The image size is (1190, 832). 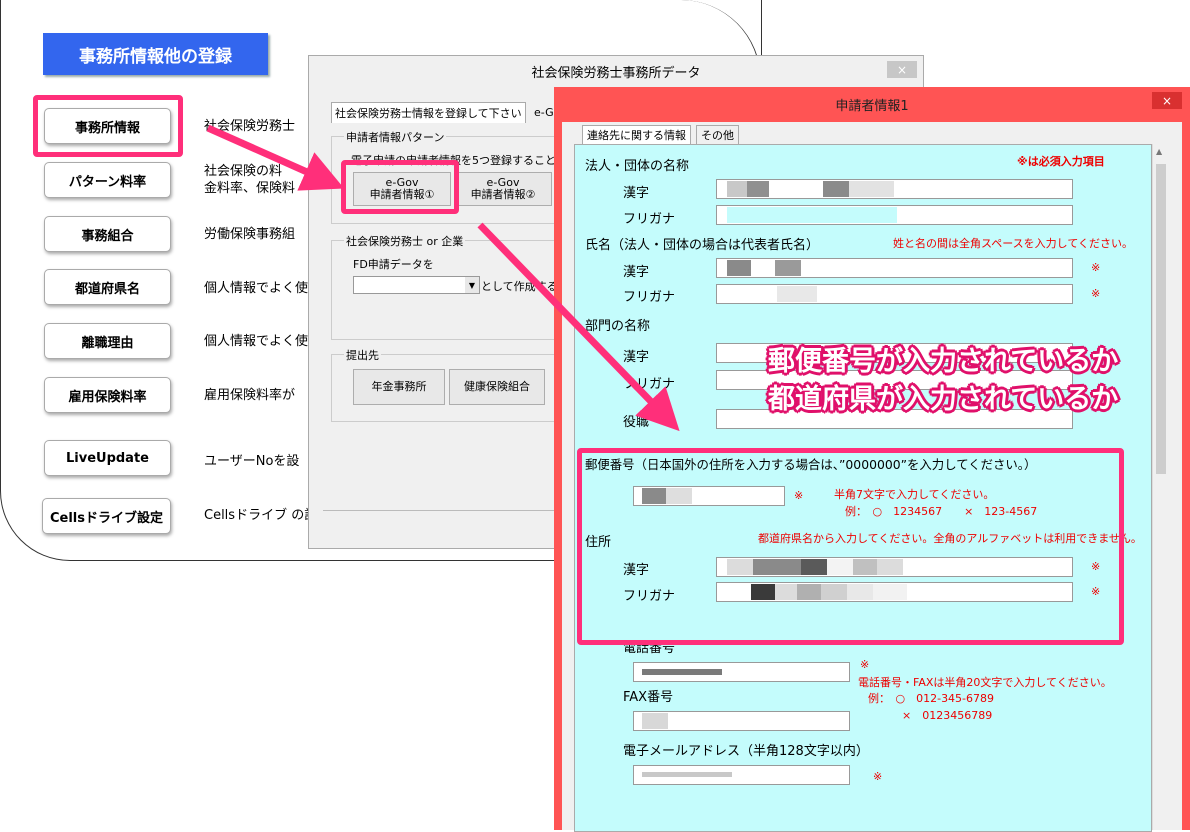 What do you see at coordinates (648, 697) in the screenshot?
I see `fax-label: FAX番号` at bounding box center [648, 697].